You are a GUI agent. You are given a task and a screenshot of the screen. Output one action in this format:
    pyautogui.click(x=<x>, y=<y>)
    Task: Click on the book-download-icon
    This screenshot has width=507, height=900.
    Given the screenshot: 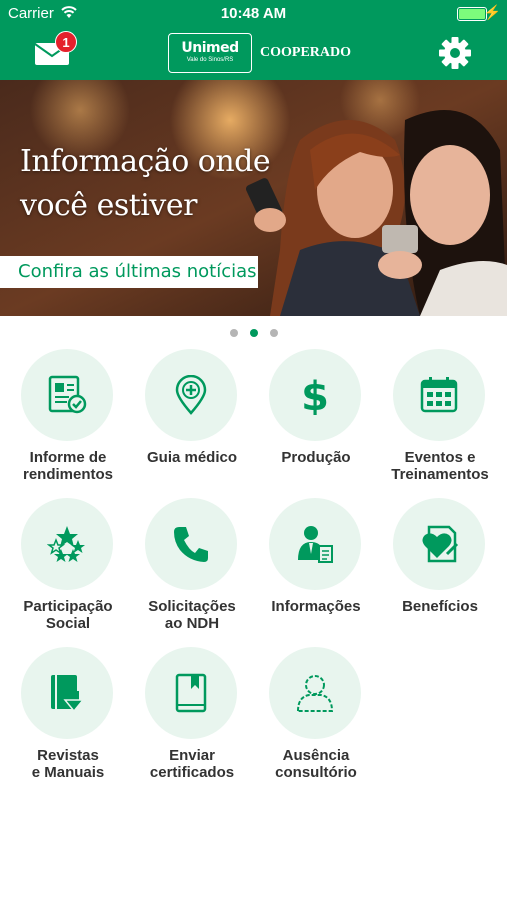 What is the action you would take?
    pyautogui.click(x=68, y=694)
    